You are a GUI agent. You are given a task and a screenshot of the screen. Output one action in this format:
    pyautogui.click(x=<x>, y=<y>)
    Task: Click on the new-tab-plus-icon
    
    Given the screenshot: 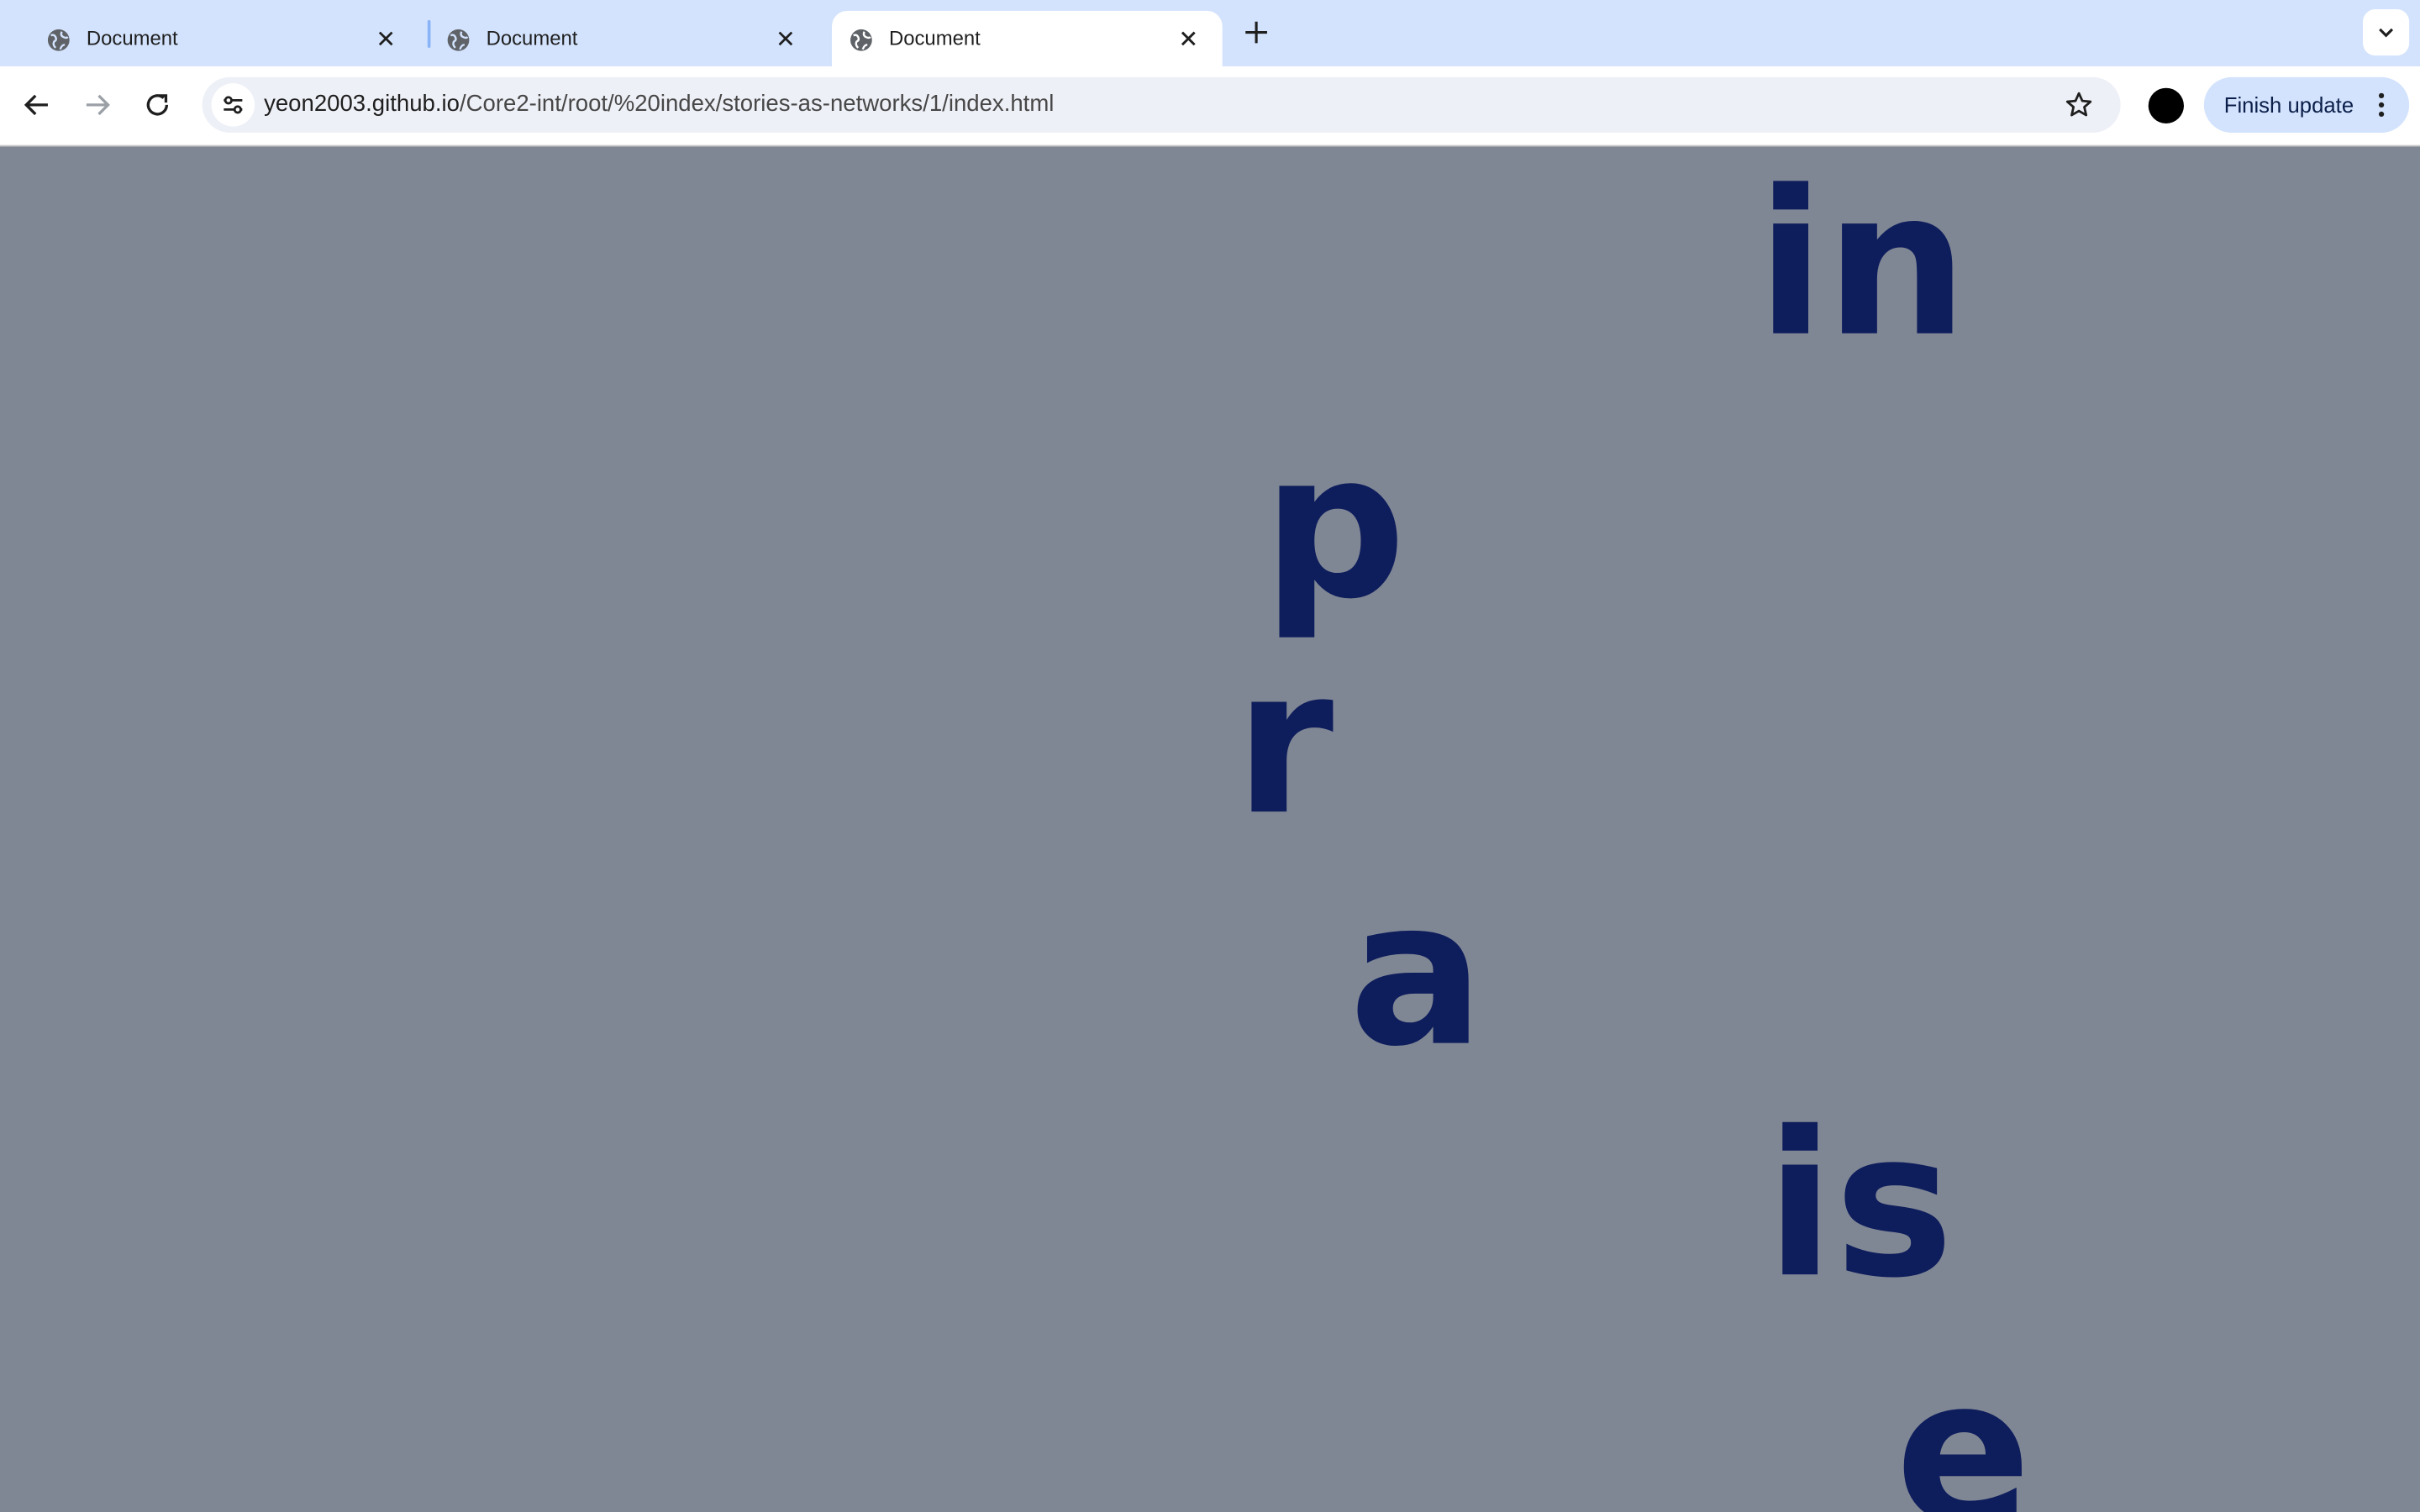 What is the action you would take?
    pyautogui.click(x=1256, y=32)
    